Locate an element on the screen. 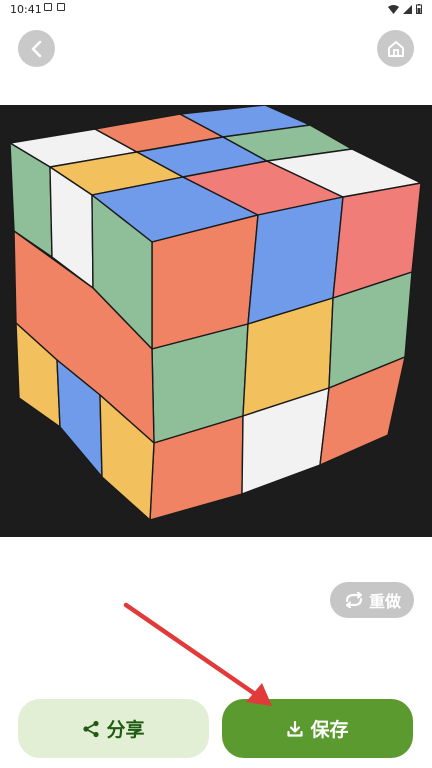 The image size is (432, 768). redo-label: 重做 is located at coordinates (384, 601).